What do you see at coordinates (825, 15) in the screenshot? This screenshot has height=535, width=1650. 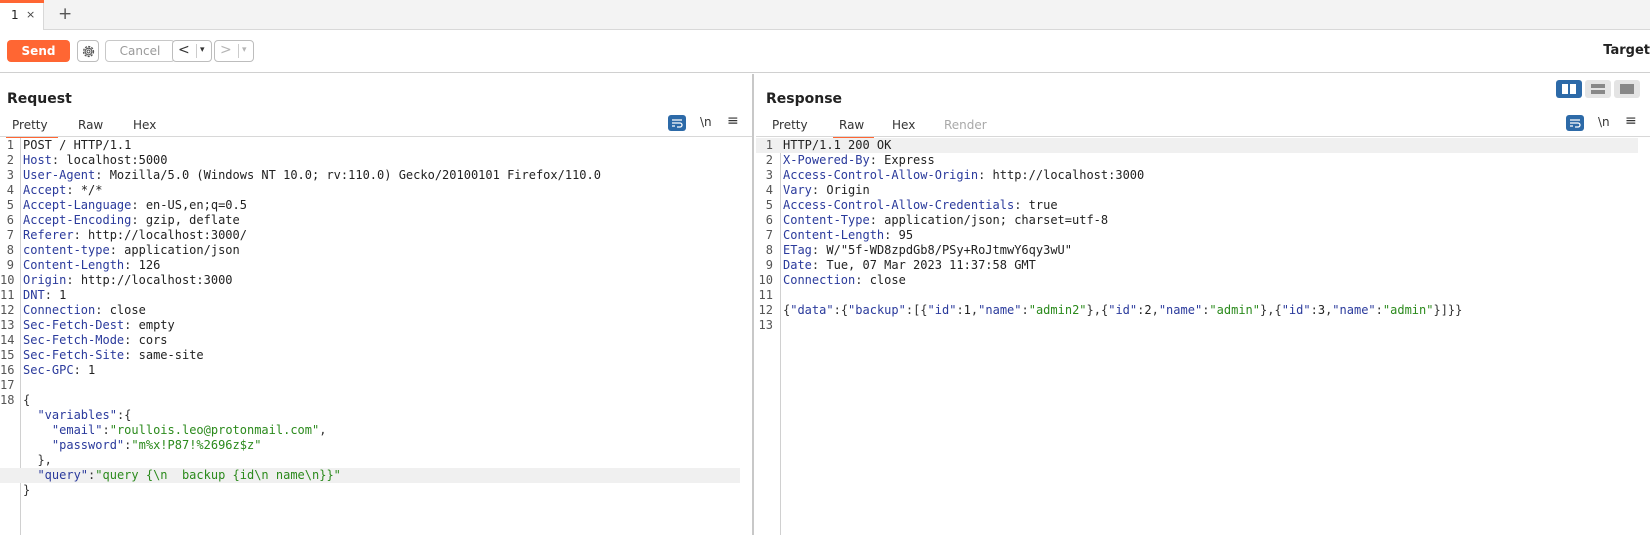 I see `tab-strip: 1 × +` at bounding box center [825, 15].